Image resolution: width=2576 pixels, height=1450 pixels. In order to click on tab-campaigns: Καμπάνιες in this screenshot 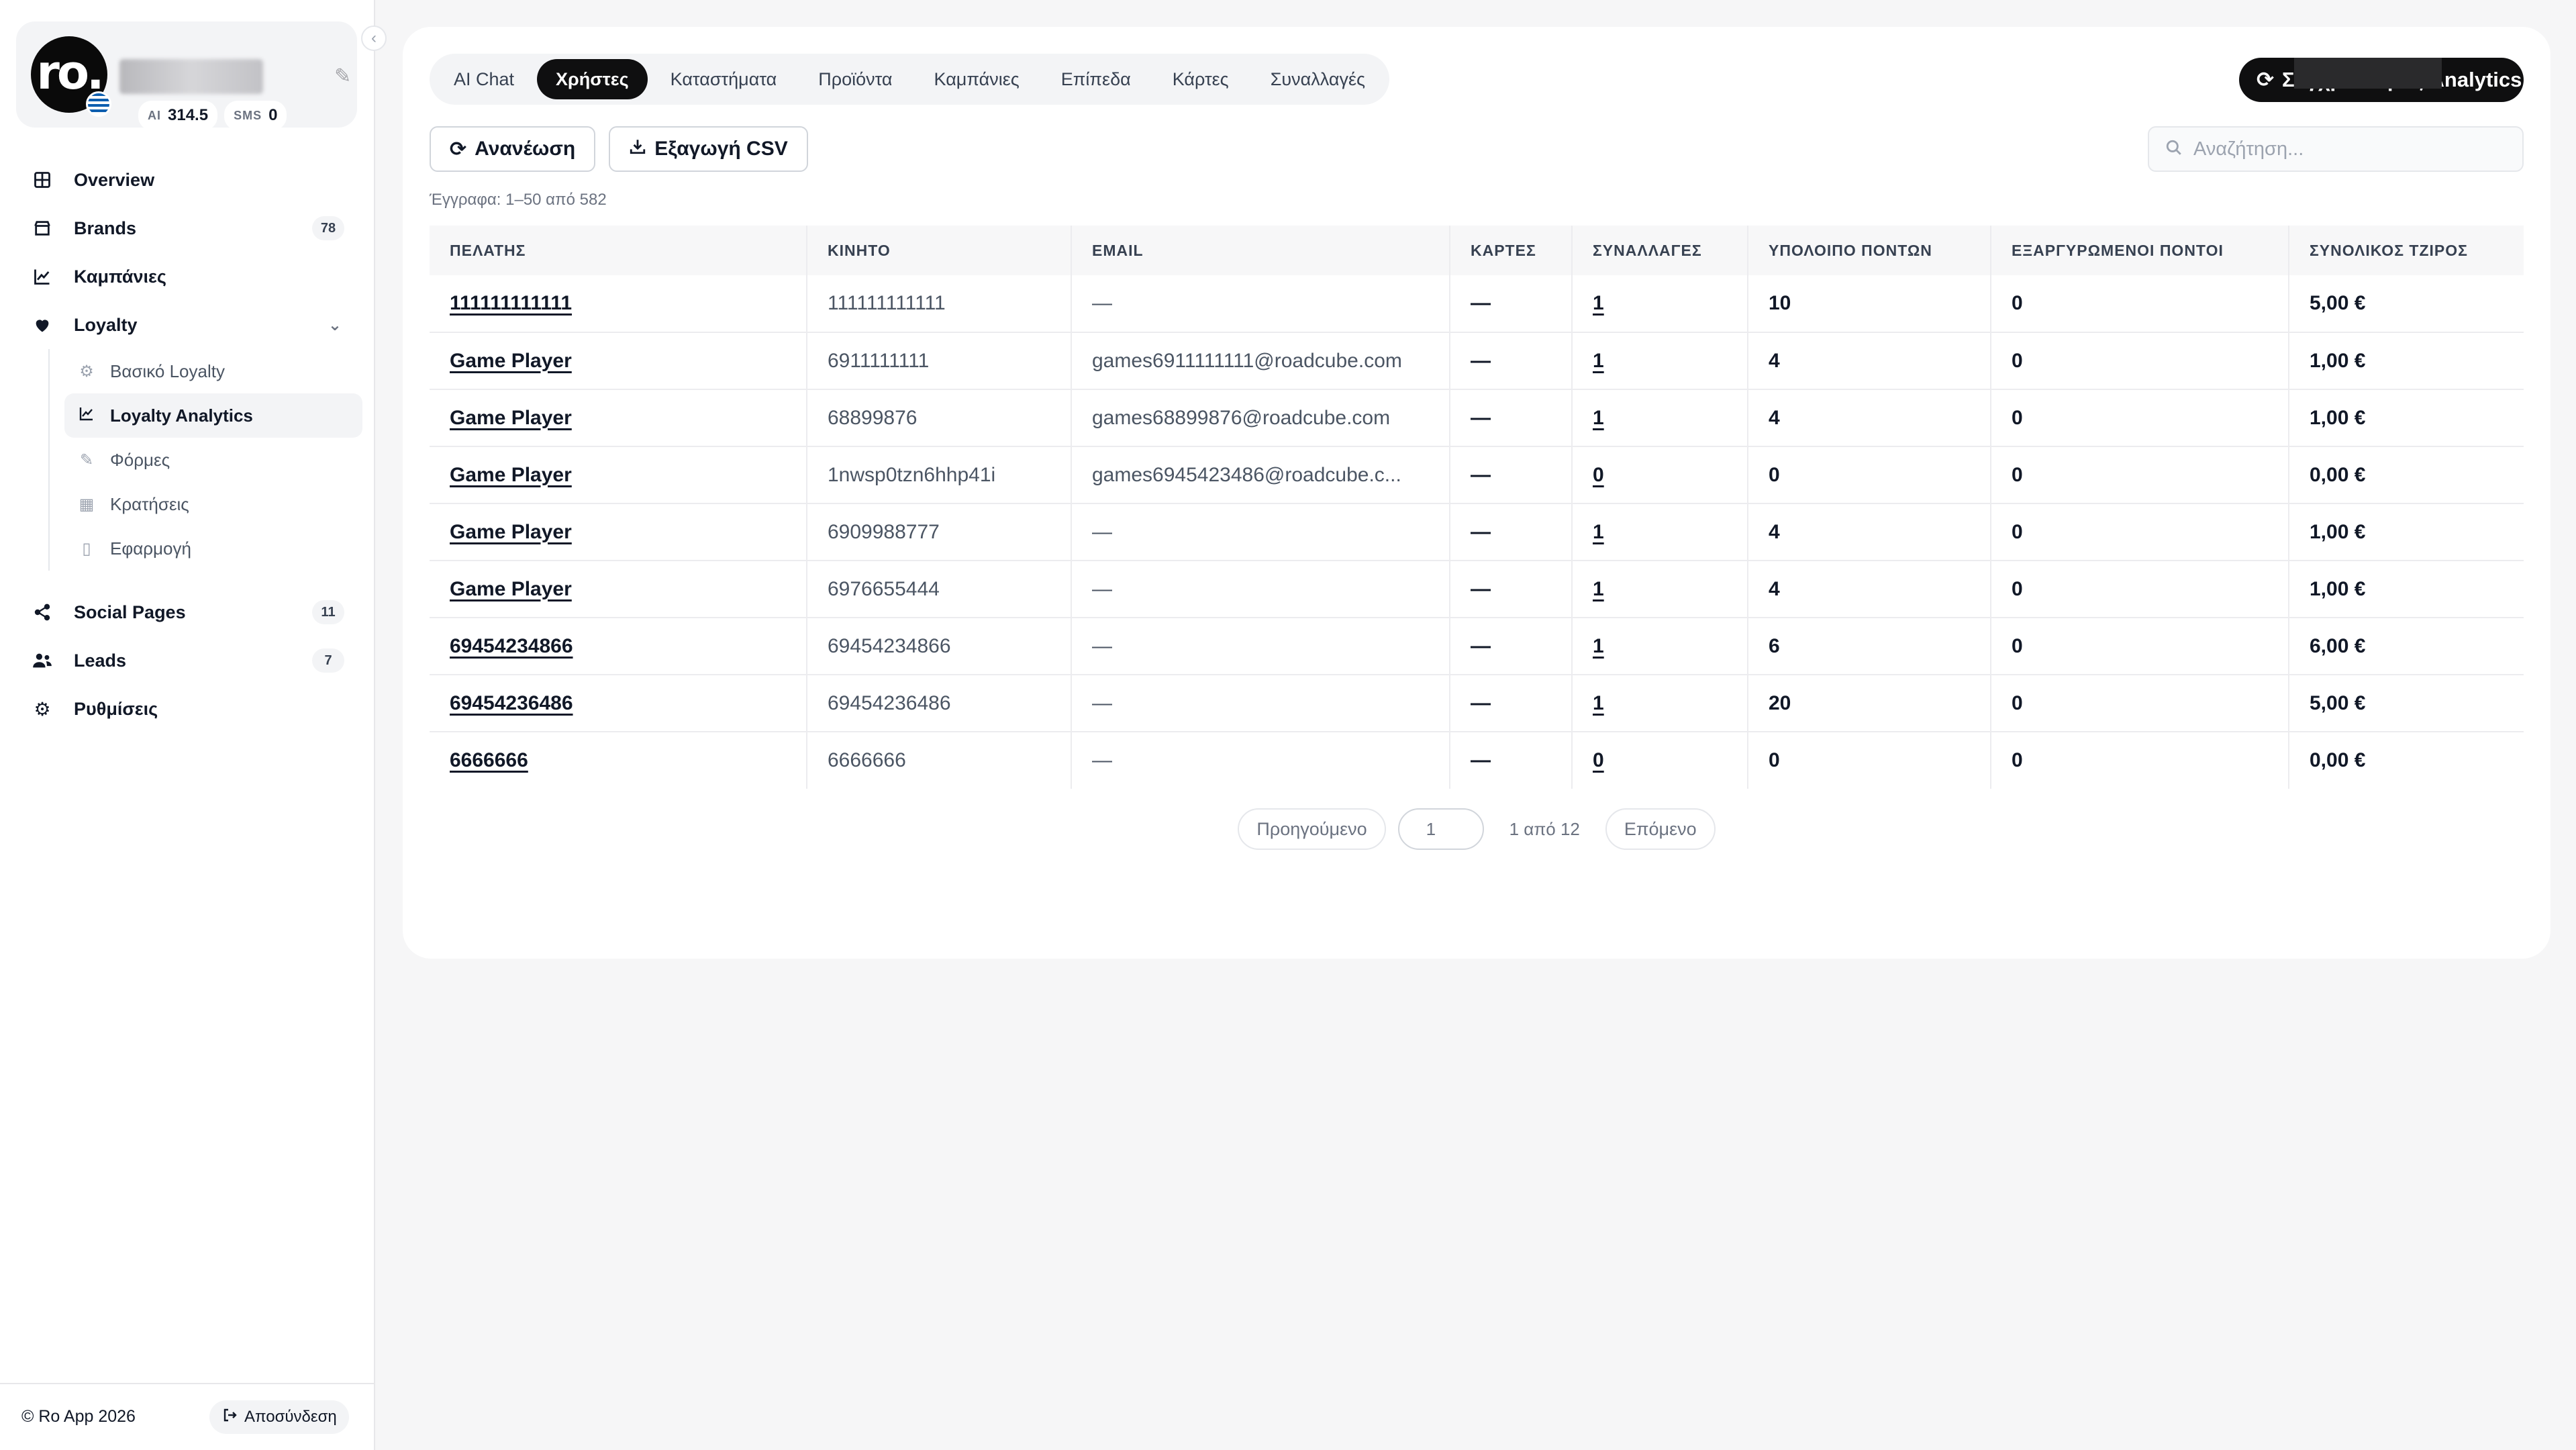, I will do `click(976, 79)`.